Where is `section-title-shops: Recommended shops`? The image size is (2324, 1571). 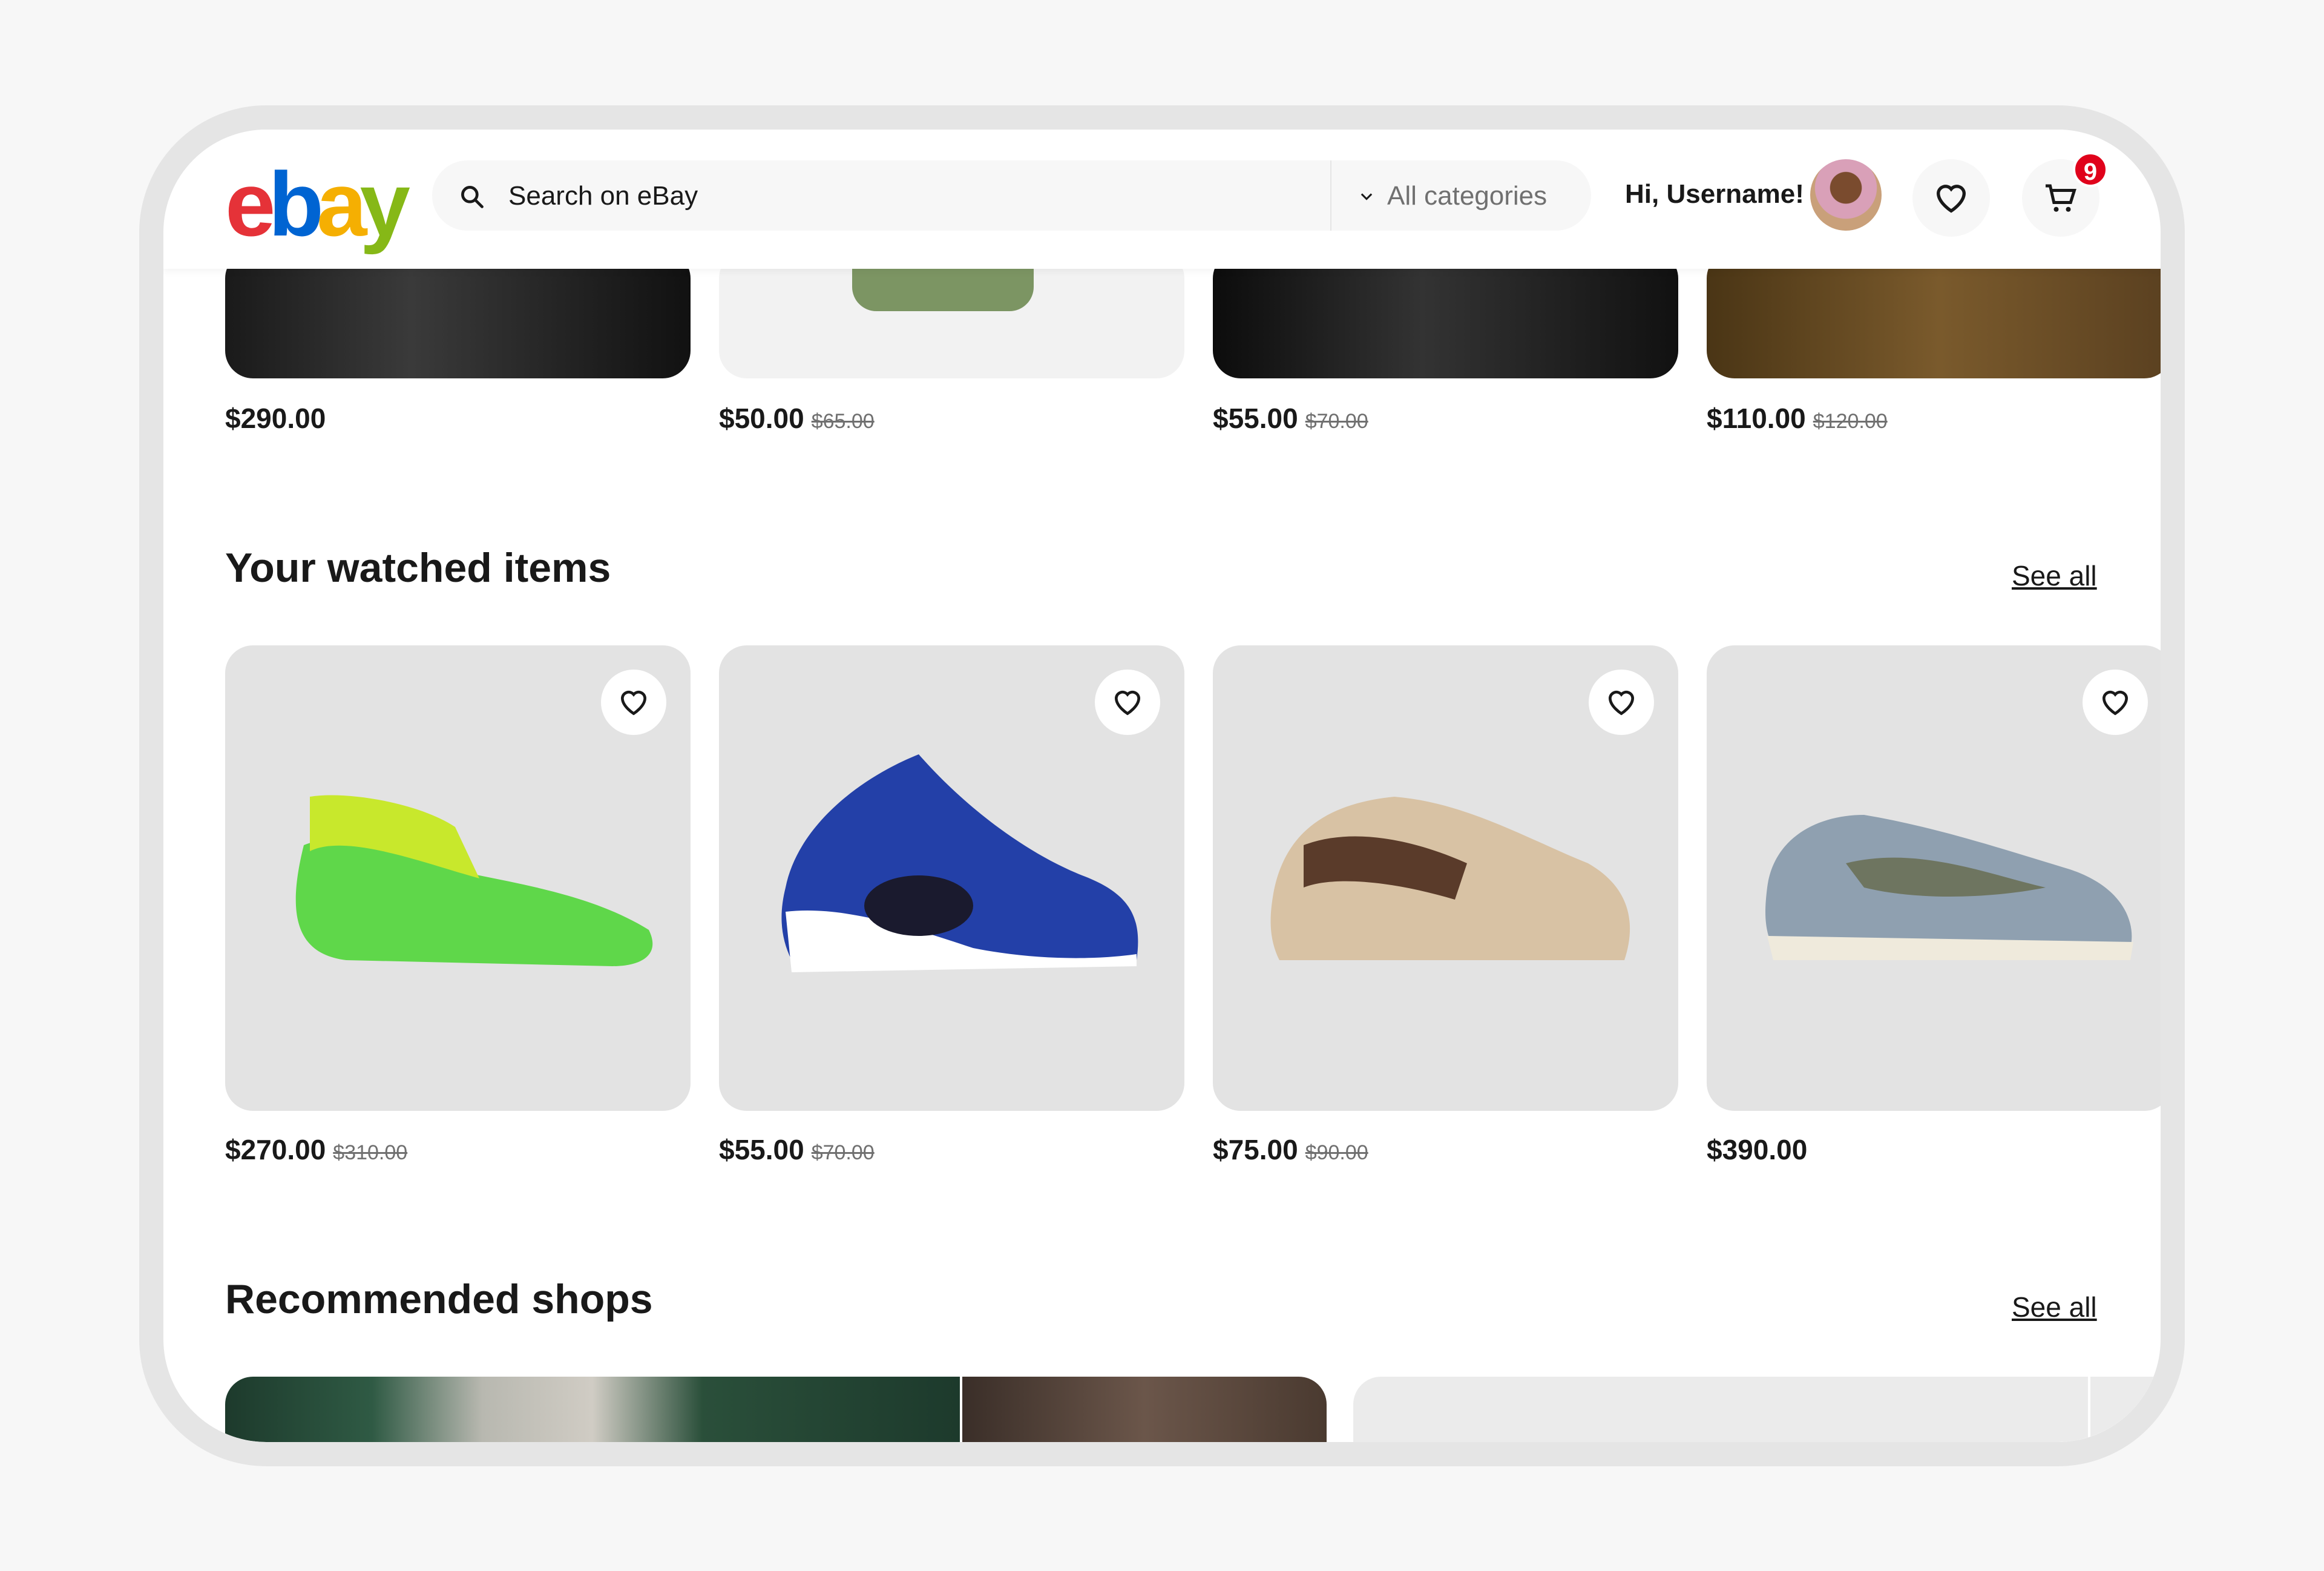 section-title-shops: Recommended shops is located at coordinates (439, 1299).